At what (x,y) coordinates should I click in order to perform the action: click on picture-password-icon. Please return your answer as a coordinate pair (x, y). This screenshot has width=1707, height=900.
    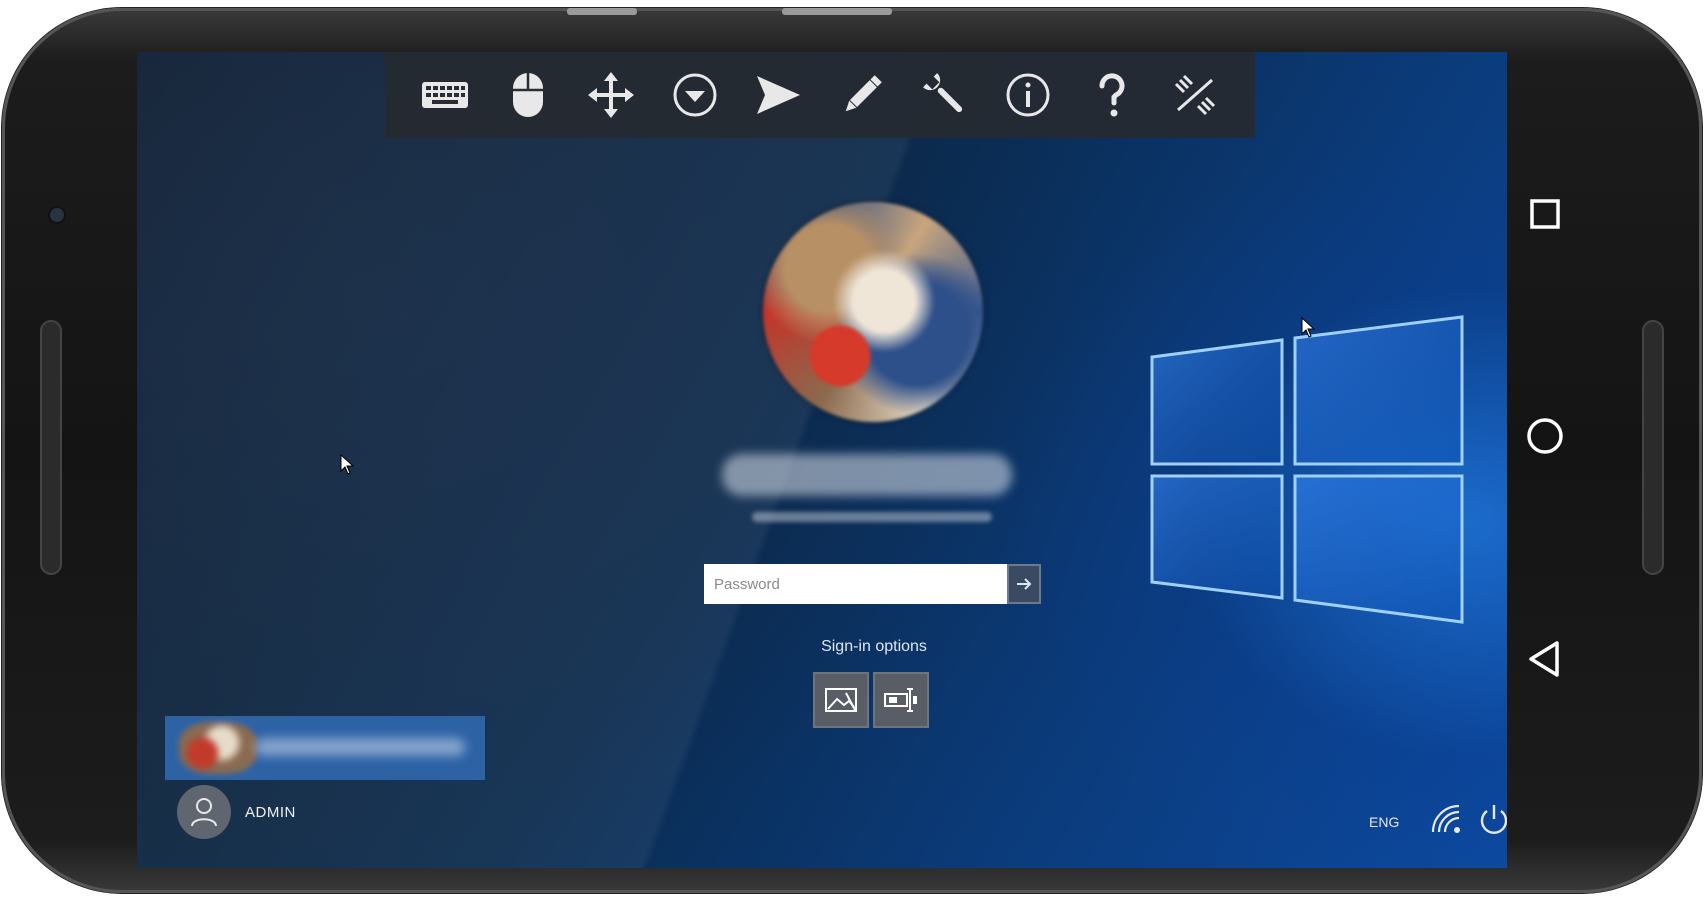
    Looking at the image, I should click on (841, 700).